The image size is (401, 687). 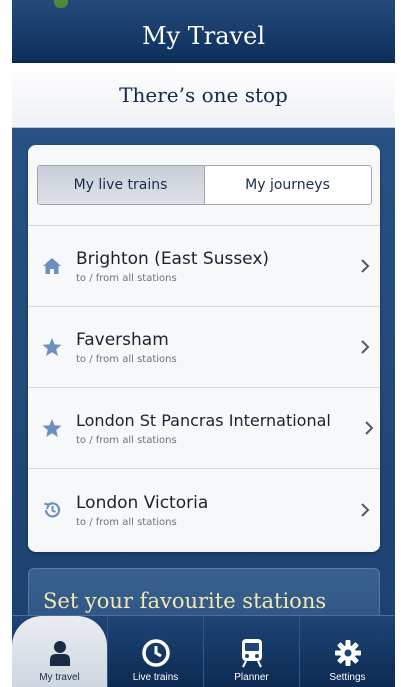 What do you see at coordinates (203, 420) in the screenshot?
I see `station-name: London St Pancras International` at bounding box center [203, 420].